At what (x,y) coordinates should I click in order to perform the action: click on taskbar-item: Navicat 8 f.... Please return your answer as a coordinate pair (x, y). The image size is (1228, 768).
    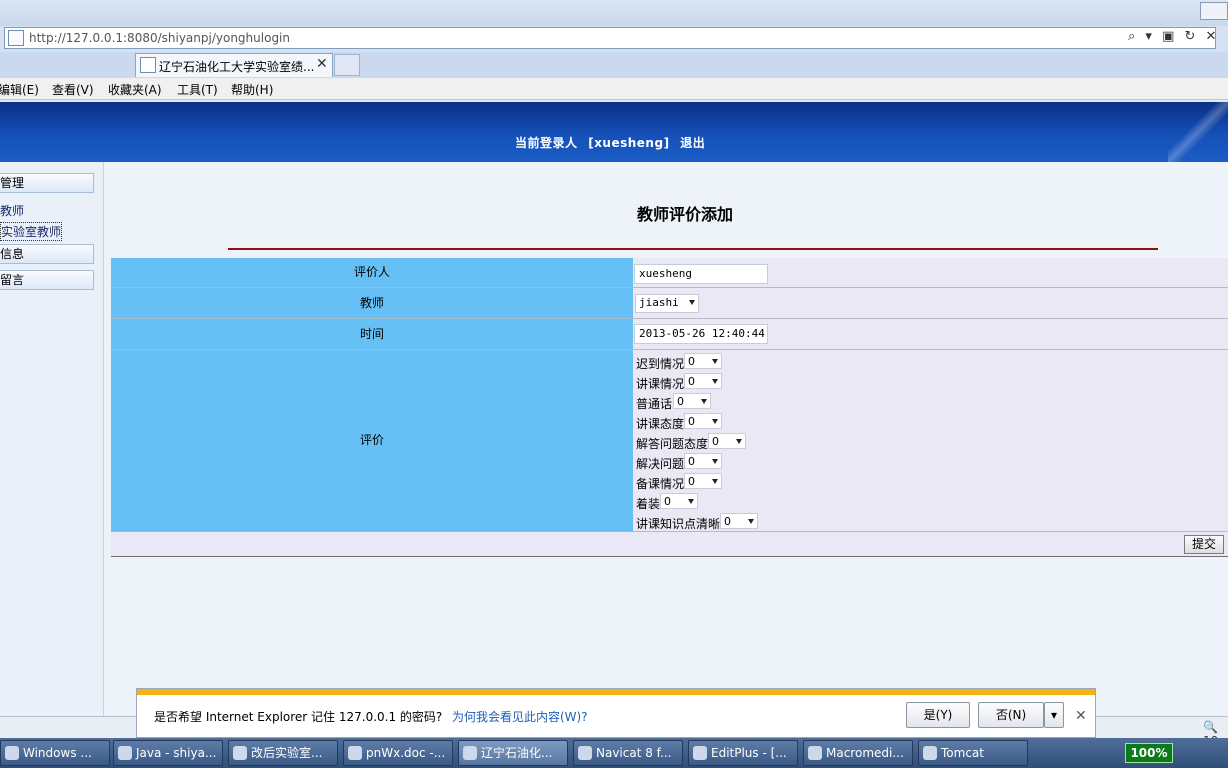
    Looking at the image, I should click on (628, 753).